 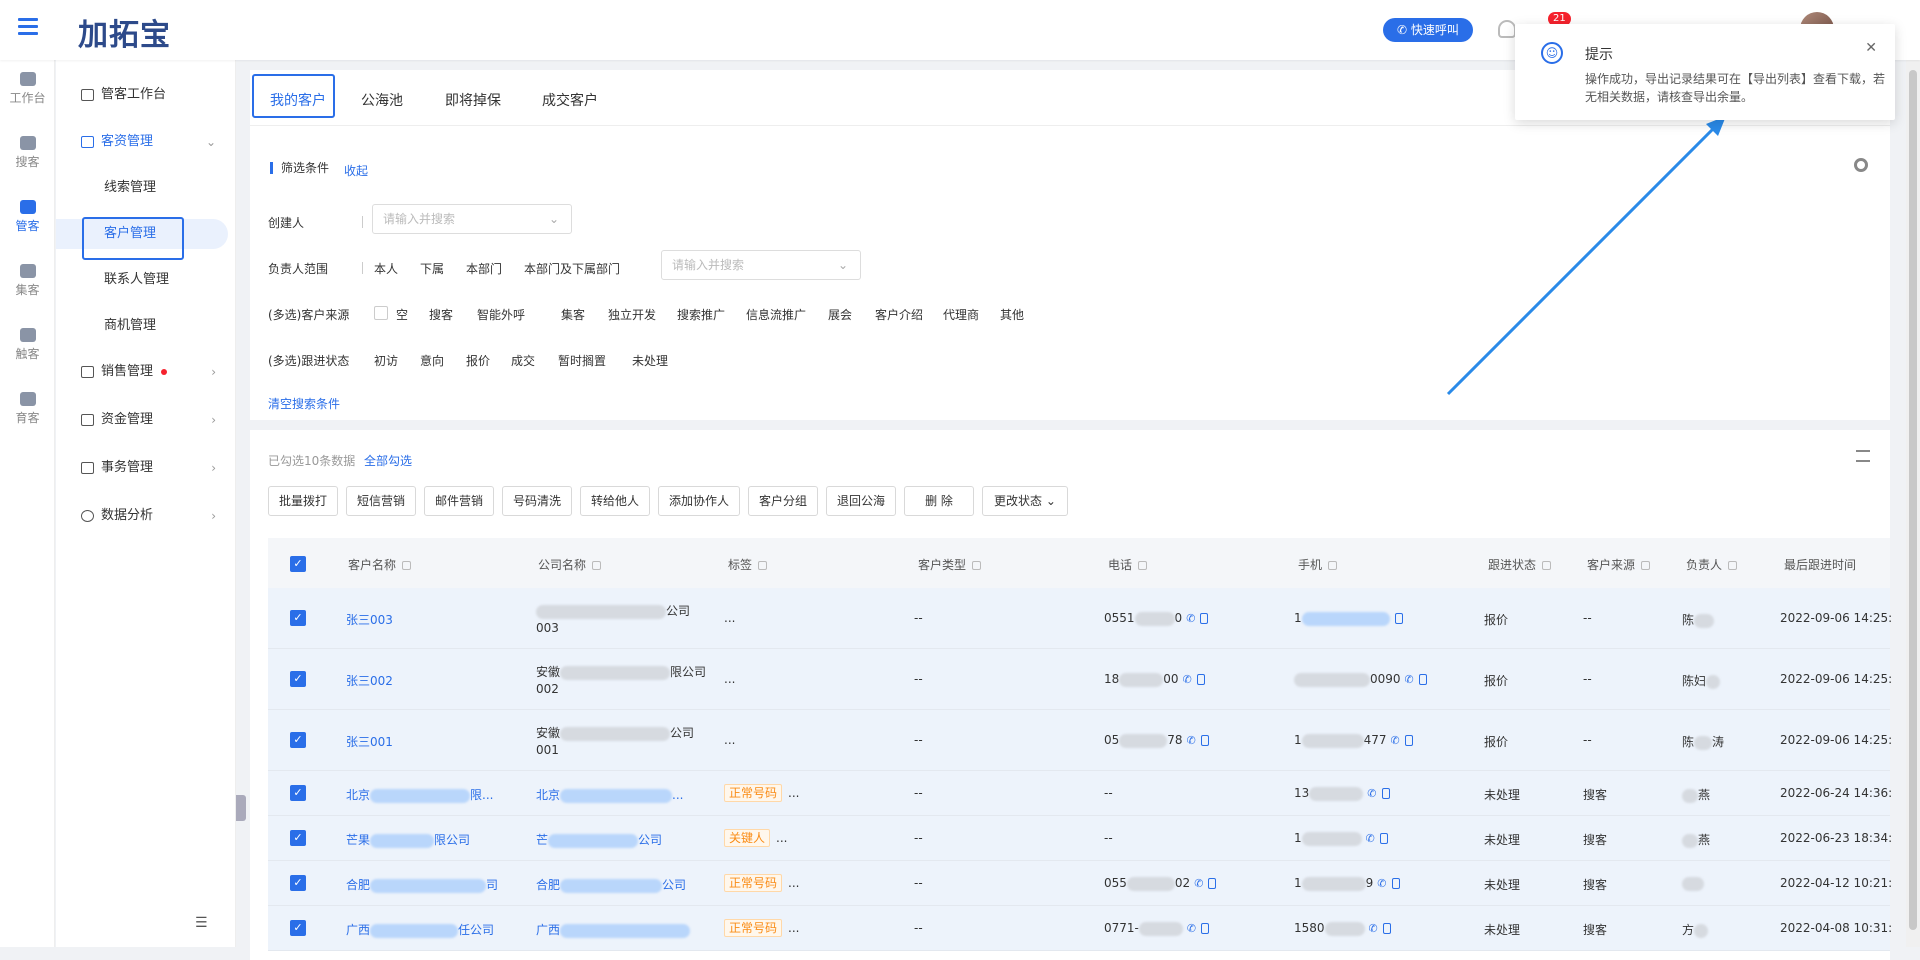 I want to click on status-opt: 暂时搁置, so click(x=582, y=360).